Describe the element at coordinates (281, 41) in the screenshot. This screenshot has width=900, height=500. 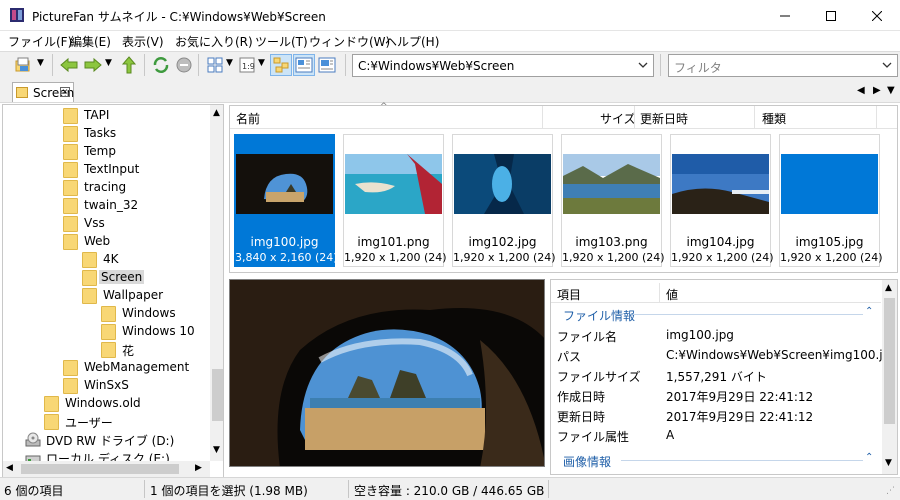
I see `menu-tools: ツール(T)` at that location.